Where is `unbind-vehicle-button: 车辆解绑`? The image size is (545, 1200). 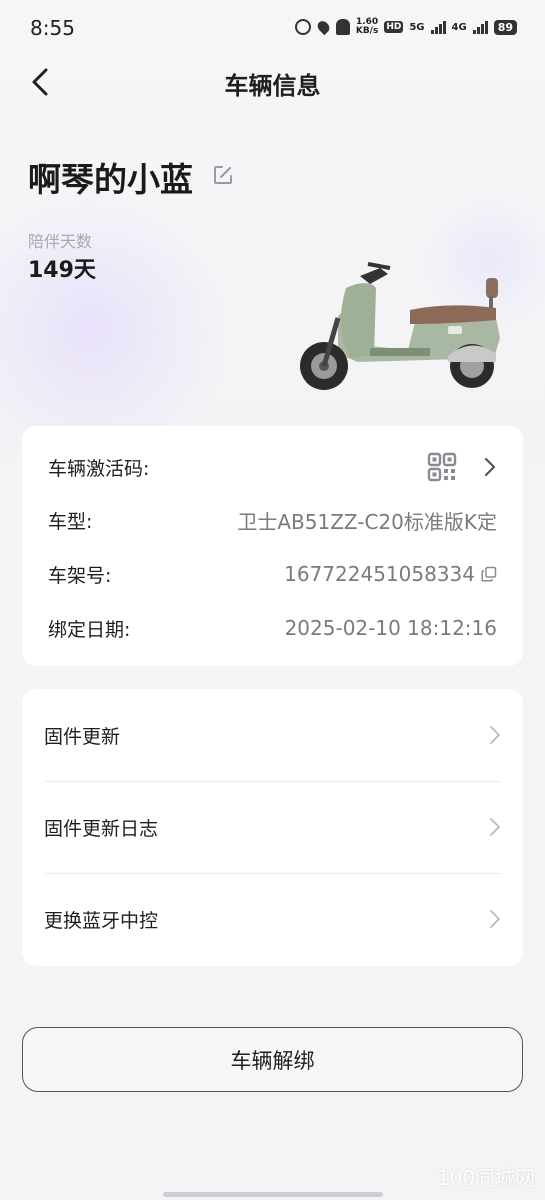
unbind-vehicle-button: 车辆解绑 is located at coordinates (272, 1059).